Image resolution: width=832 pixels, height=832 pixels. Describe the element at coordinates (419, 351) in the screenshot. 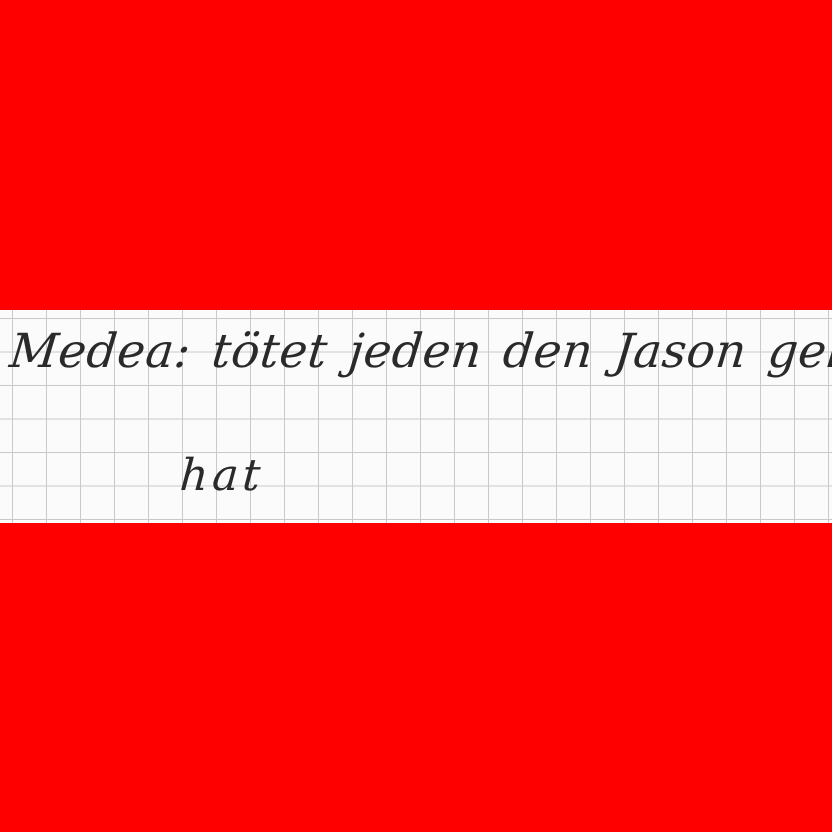

I see `handwritten-line-1: Medea: tötet jeden den Jason geliebt` at that location.